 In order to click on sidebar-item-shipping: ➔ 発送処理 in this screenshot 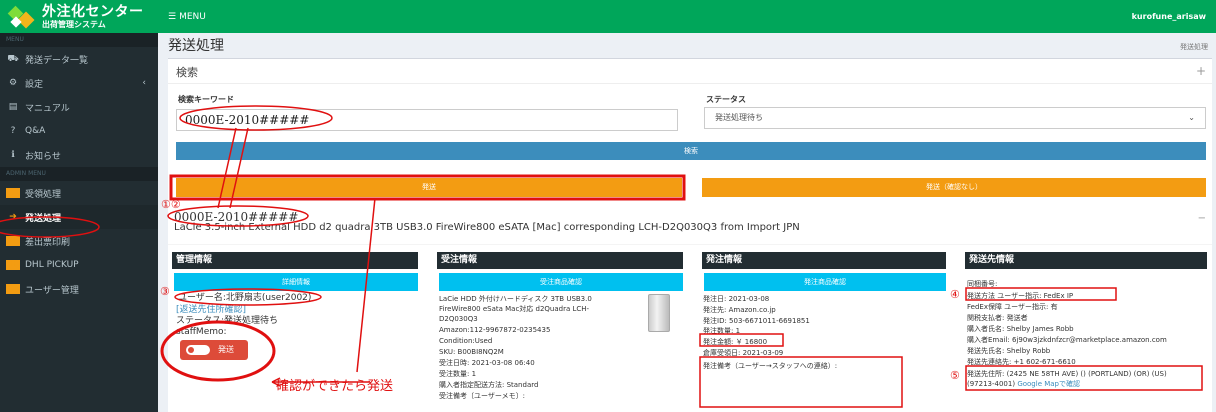, I will do `click(79, 217)`.